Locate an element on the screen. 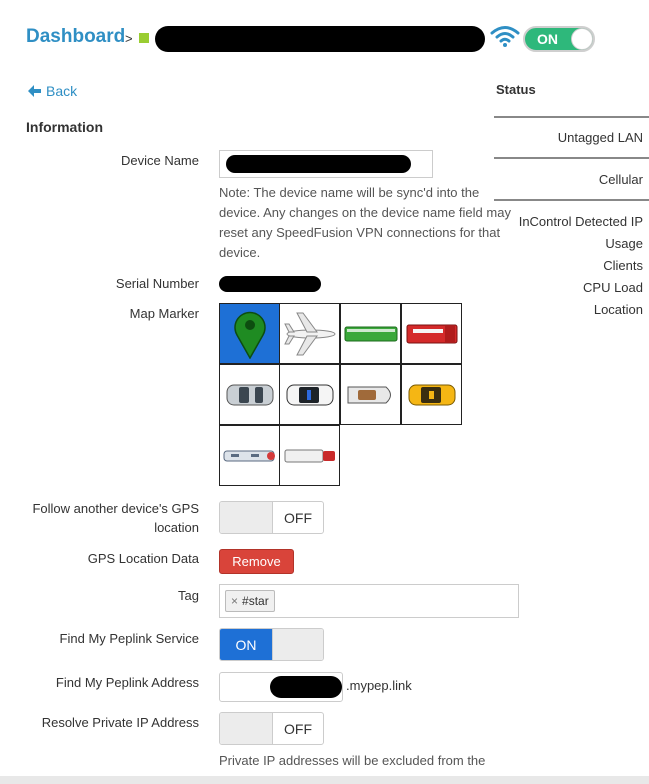 The width and height of the screenshot is (649, 784). device-name-input is located at coordinates (326, 164).